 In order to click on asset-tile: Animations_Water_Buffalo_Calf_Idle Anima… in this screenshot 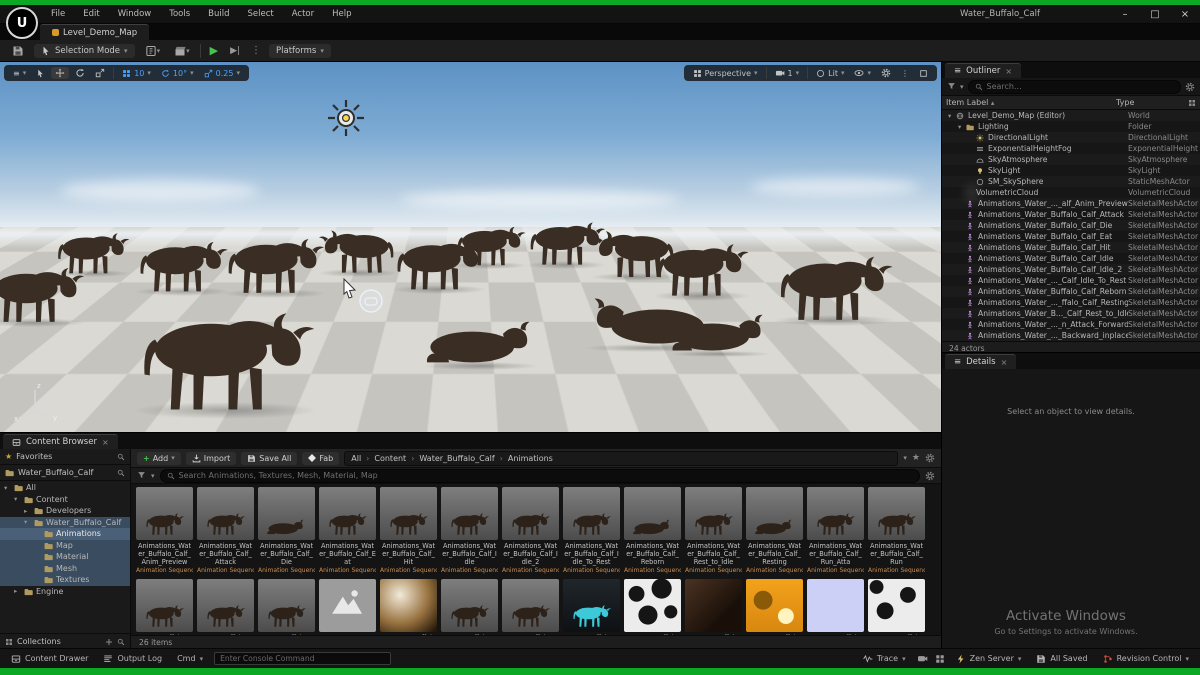, I will do `click(469, 530)`.